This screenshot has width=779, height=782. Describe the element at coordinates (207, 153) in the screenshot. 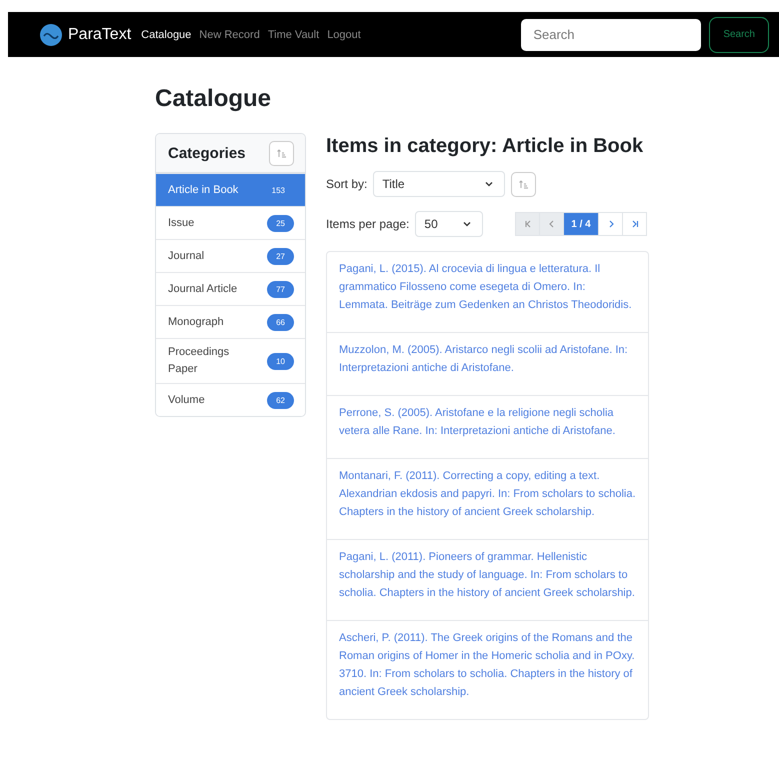

I see `card-title: Categories` at that location.